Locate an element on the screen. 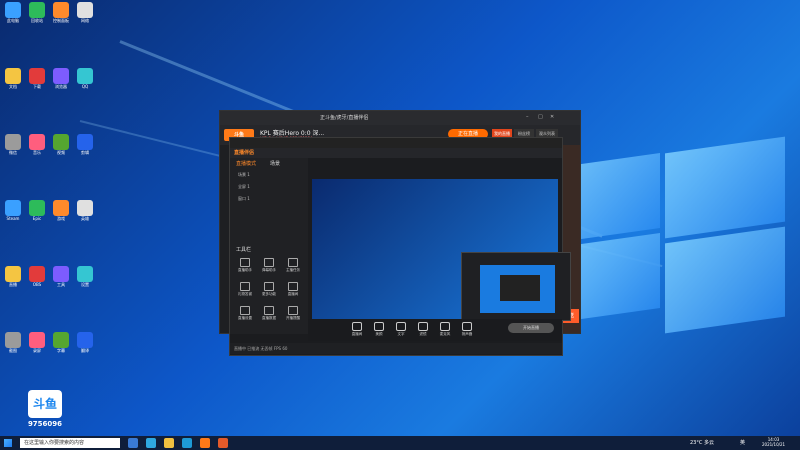 This screenshot has height=450, width=800. edge-icon is located at coordinates (151, 443).